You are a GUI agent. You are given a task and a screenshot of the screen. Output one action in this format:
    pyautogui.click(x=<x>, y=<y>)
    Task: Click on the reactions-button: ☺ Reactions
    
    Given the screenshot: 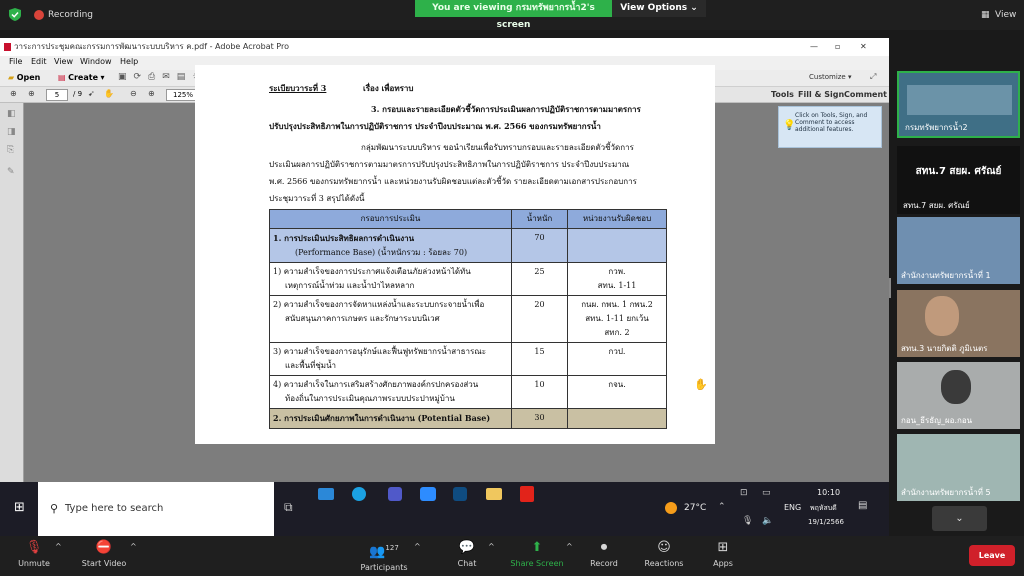 What is the action you would take?
    pyautogui.click(x=664, y=554)
    